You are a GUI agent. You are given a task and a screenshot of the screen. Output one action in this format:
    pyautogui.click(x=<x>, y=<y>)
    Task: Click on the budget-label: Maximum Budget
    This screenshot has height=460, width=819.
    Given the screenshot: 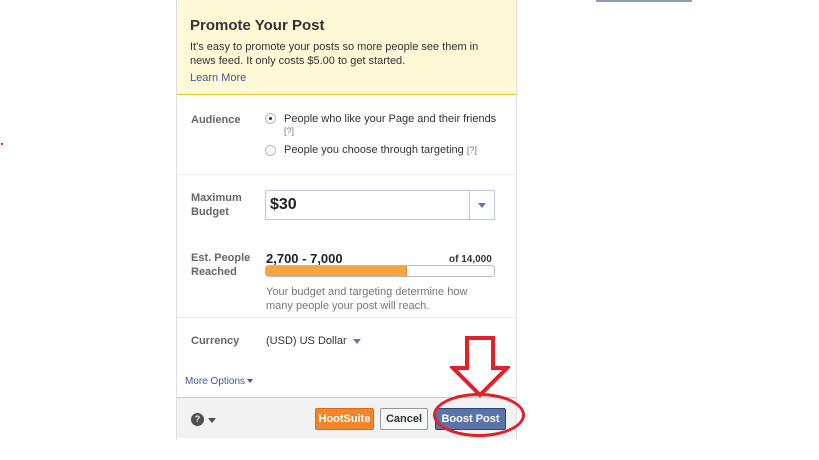 What is the action you would take?
    pyautogui.click(x=216, y=205)
    